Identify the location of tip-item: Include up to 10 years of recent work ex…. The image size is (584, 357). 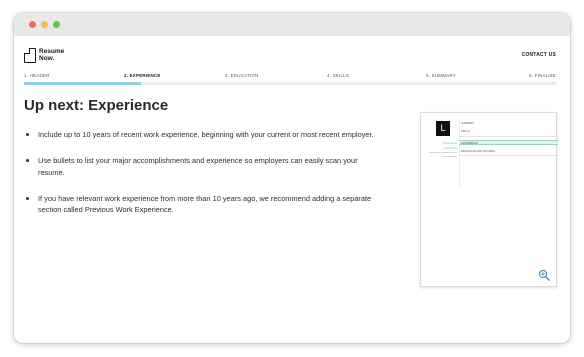
(204, 135).